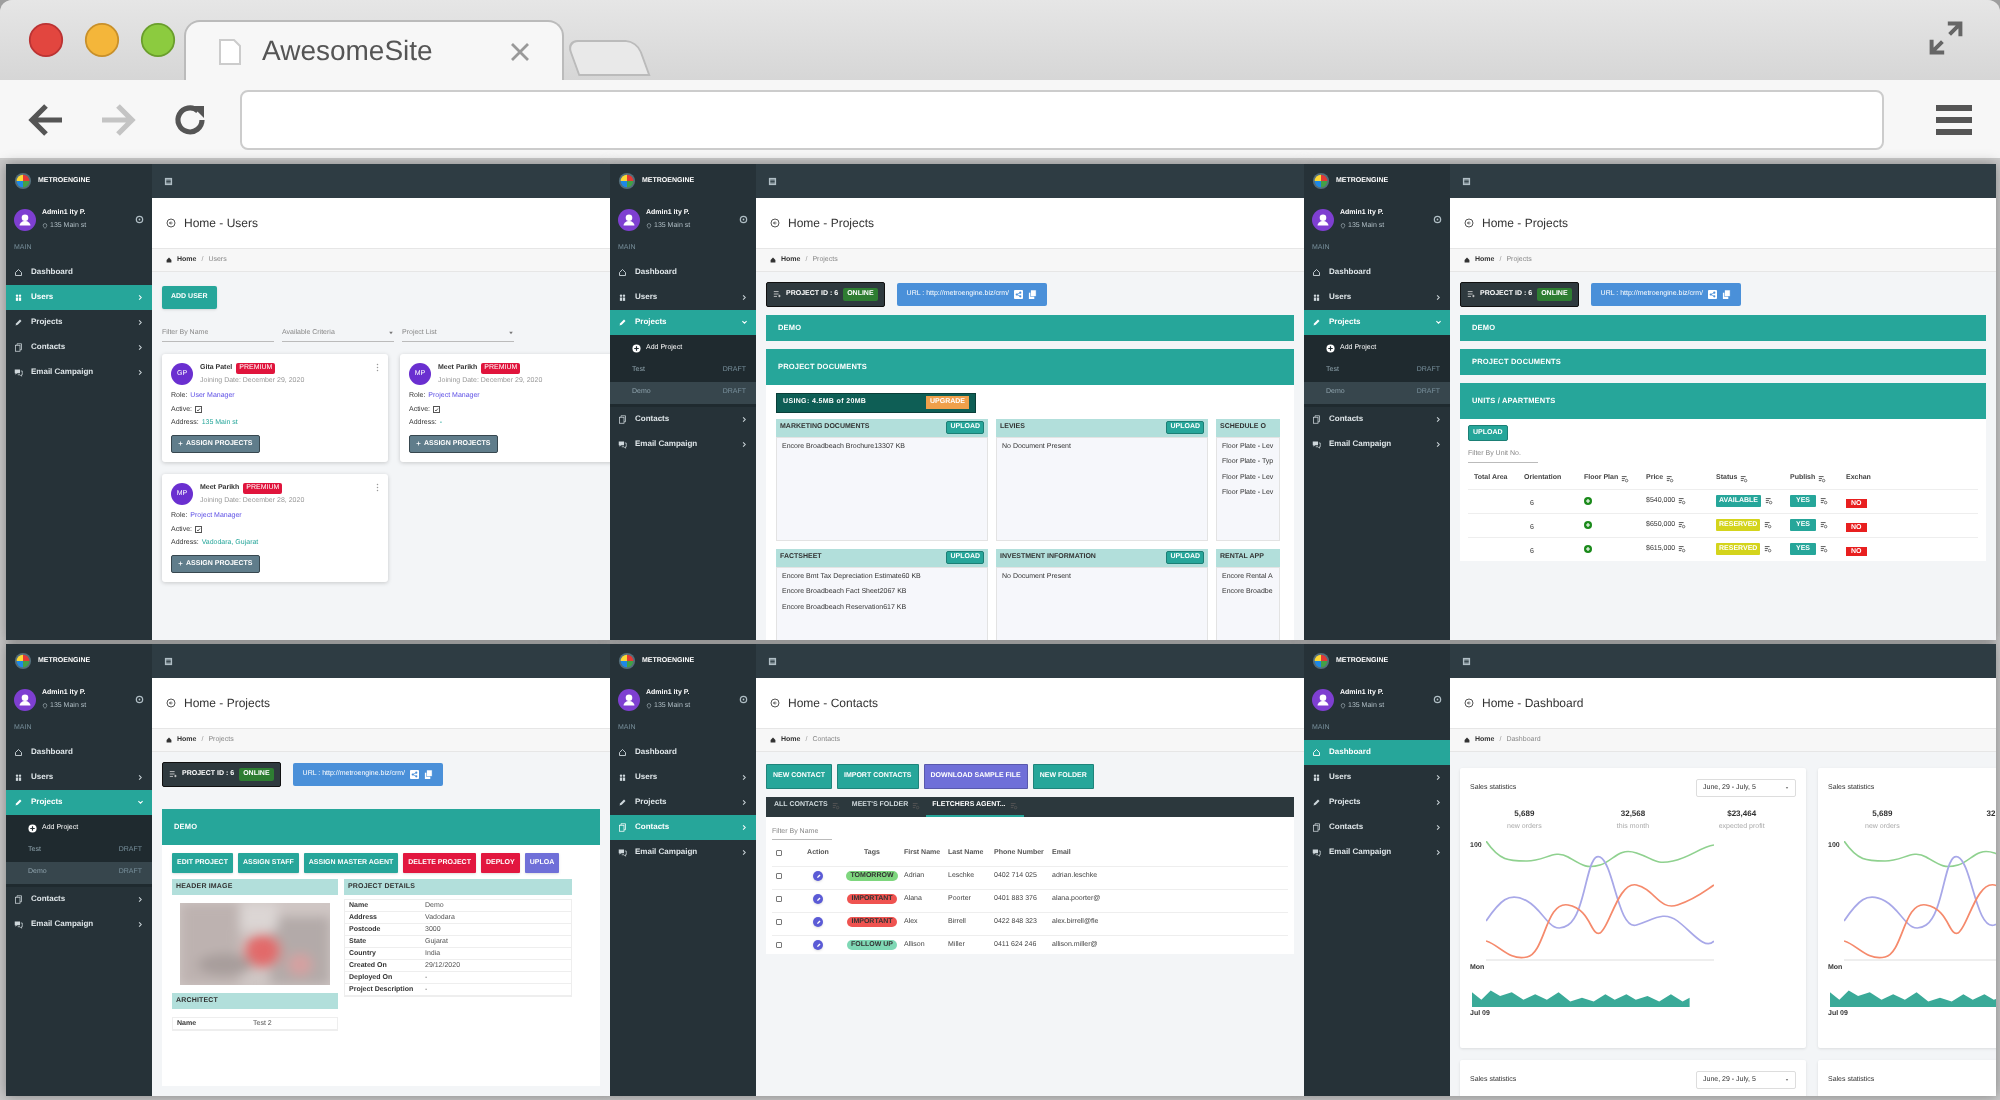  I want to click on back-arrow-icon, so click(46, 119).